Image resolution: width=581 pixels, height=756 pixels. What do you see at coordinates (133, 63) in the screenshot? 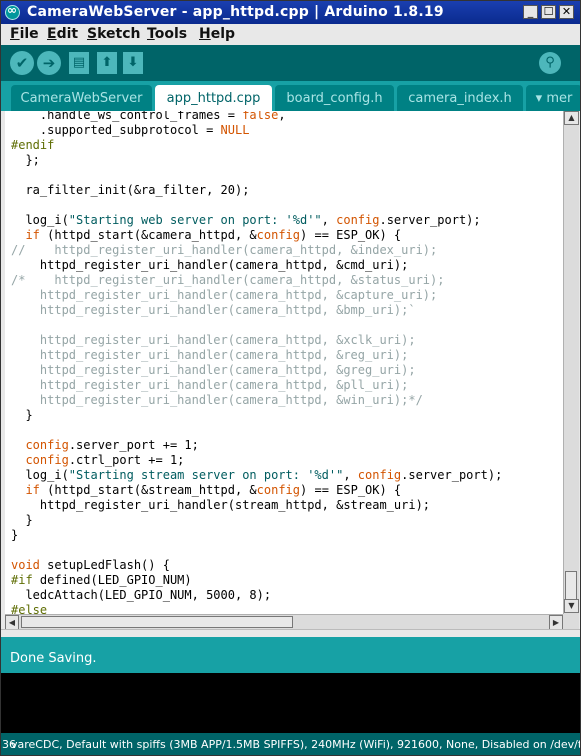
I see `save-sketch-icon: ⬇` at bounding box center [133, 63].